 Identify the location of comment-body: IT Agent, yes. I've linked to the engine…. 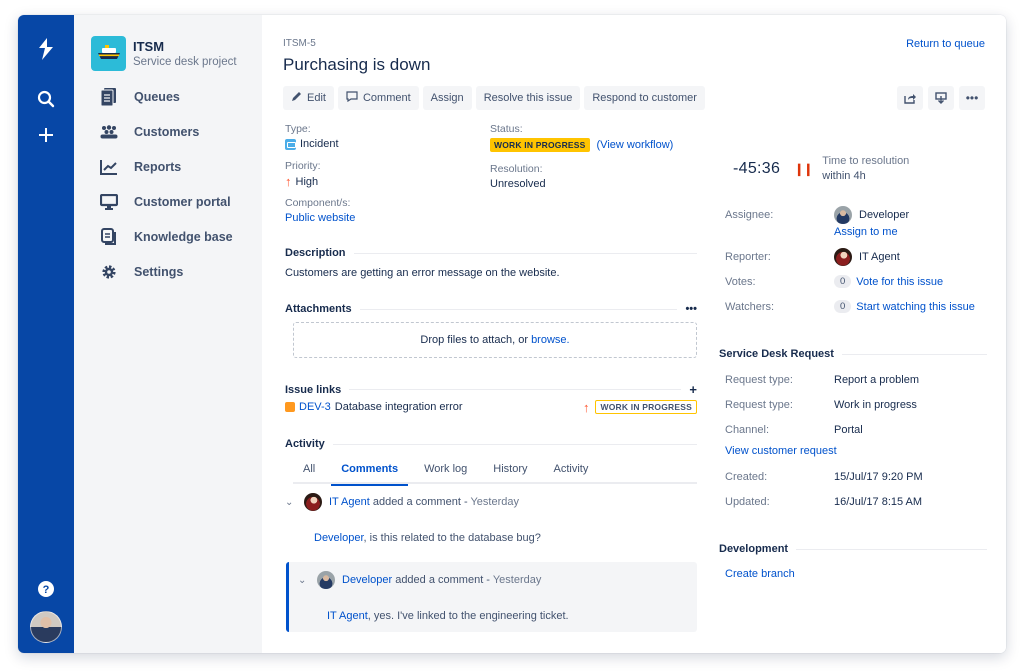
(448, 616).